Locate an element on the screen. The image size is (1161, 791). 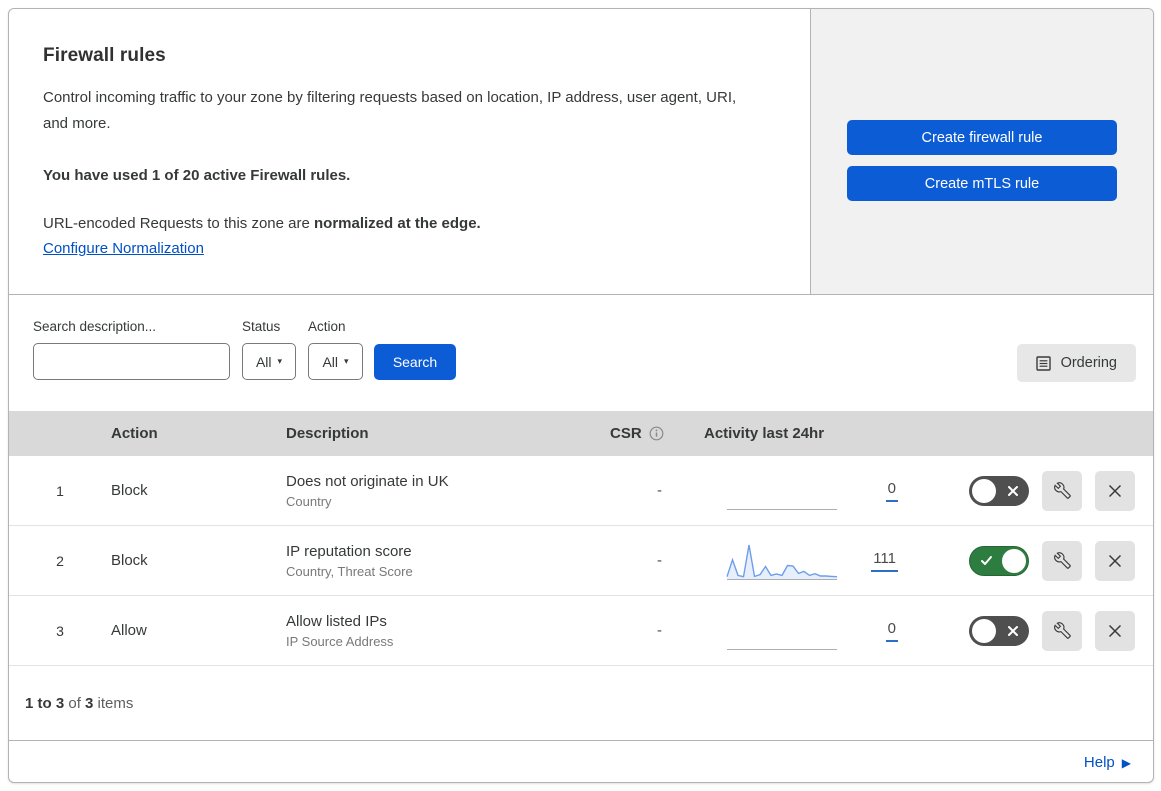
rule-description: Allow listed IPs is located at coordinates (336, 621).